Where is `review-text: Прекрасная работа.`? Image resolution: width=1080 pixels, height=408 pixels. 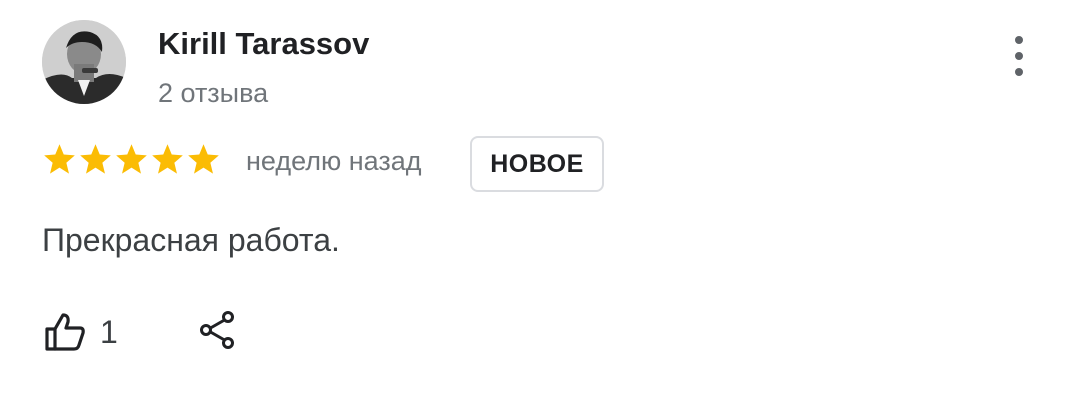
review-text: Прекрасная работа. is located at coordinates (191, 240).